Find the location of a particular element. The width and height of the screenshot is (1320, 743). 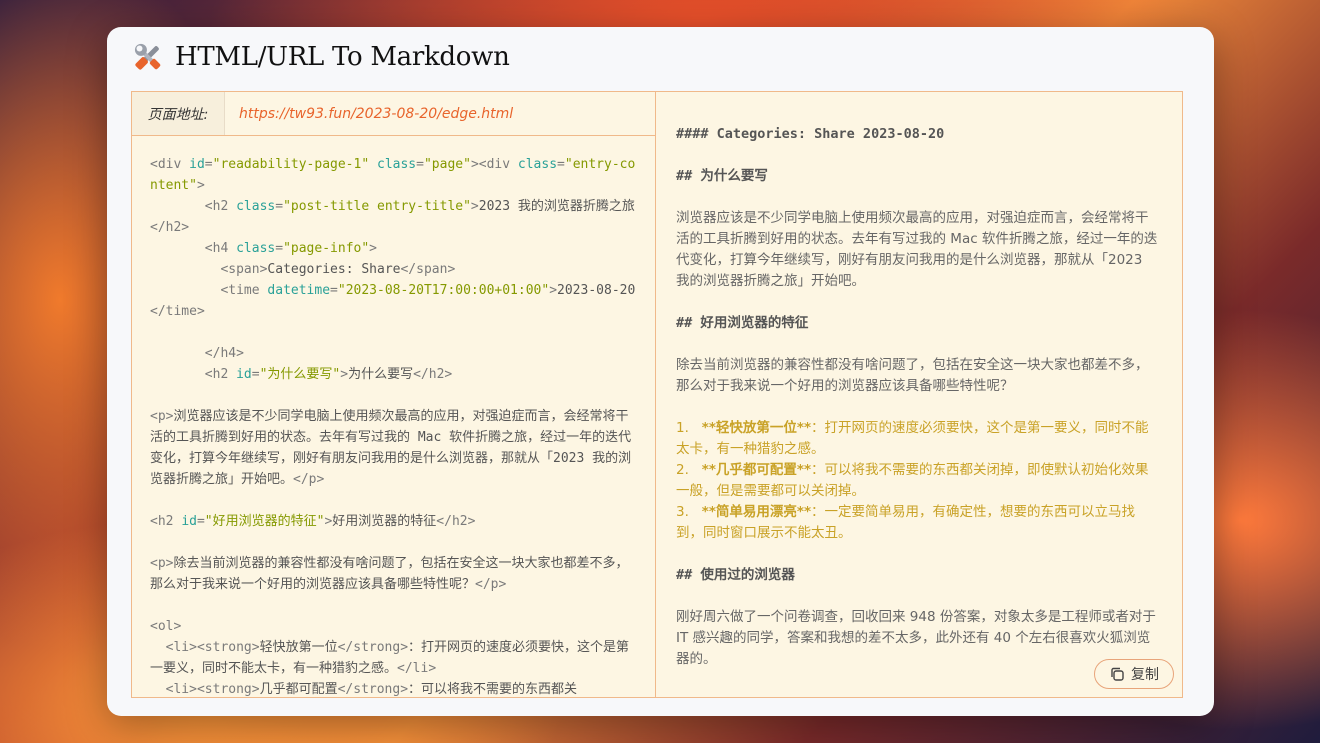

copy-button: 复制 is located at coordinates (1134, 674).